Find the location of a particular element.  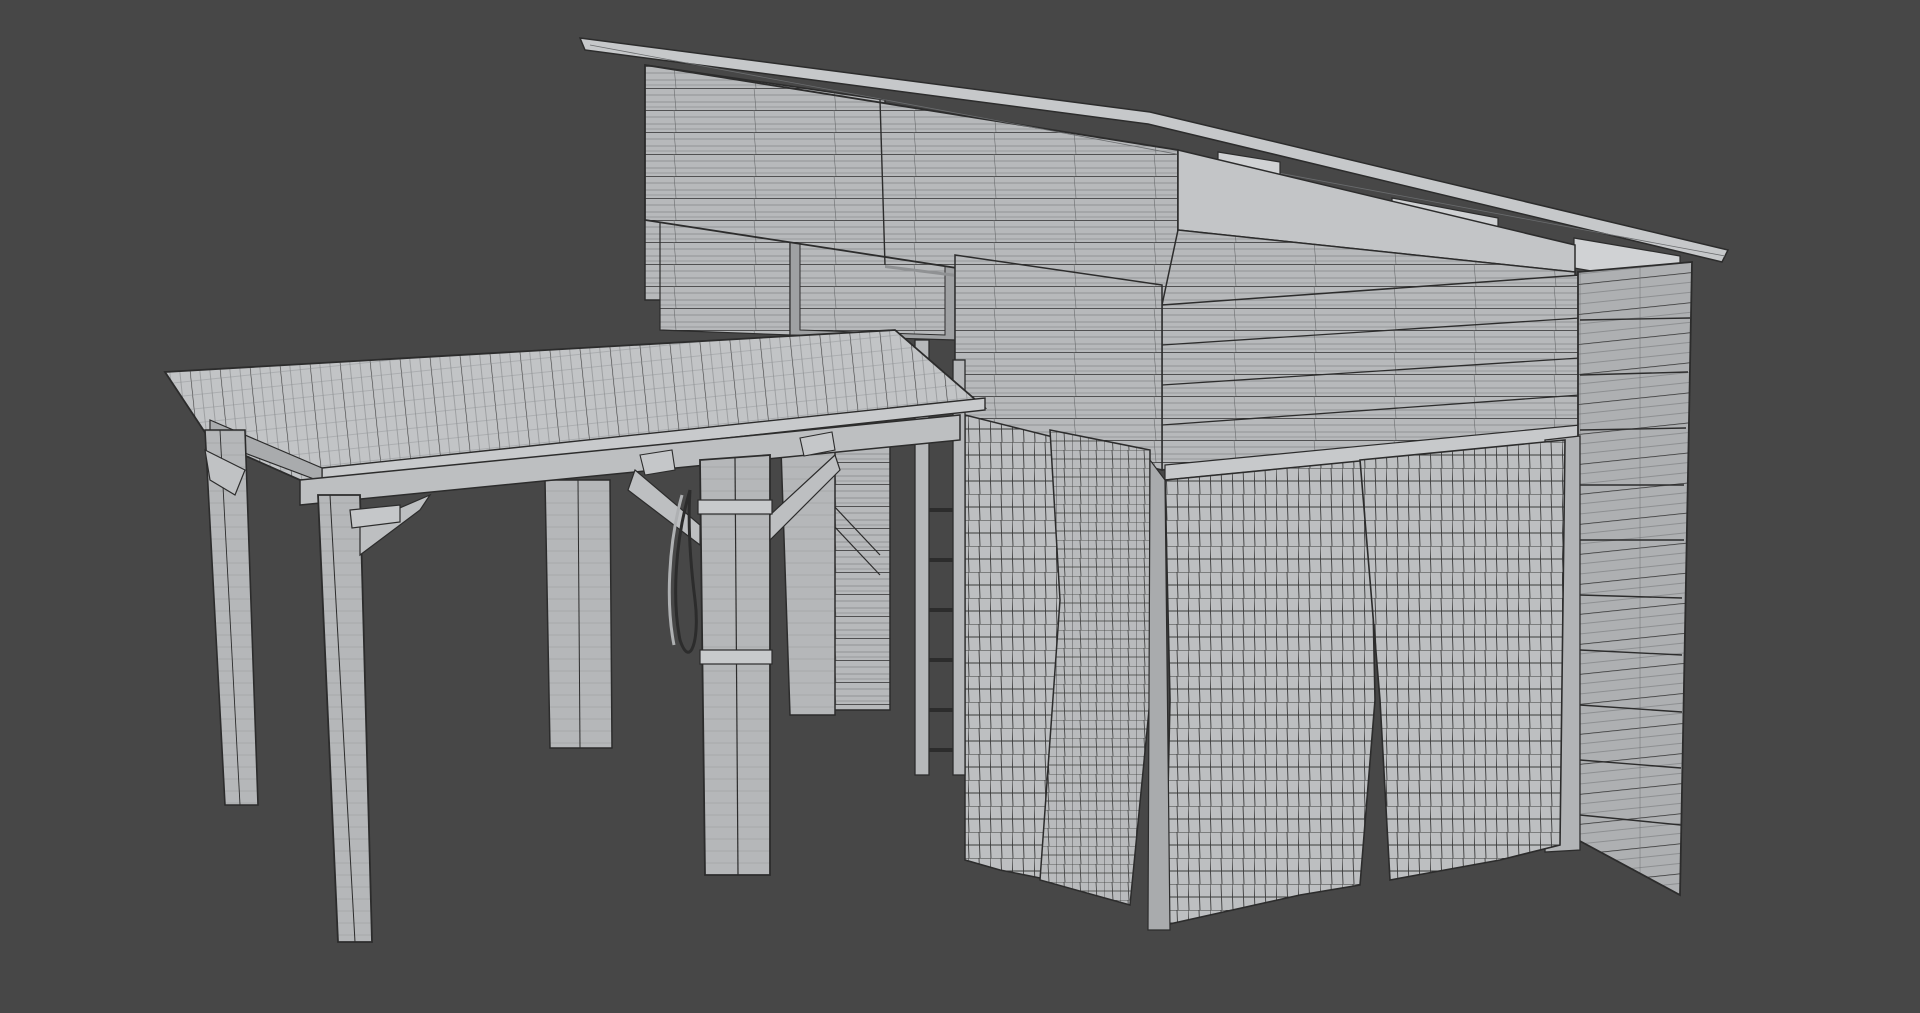

curtain-left is located at coordinates (1057, 660).